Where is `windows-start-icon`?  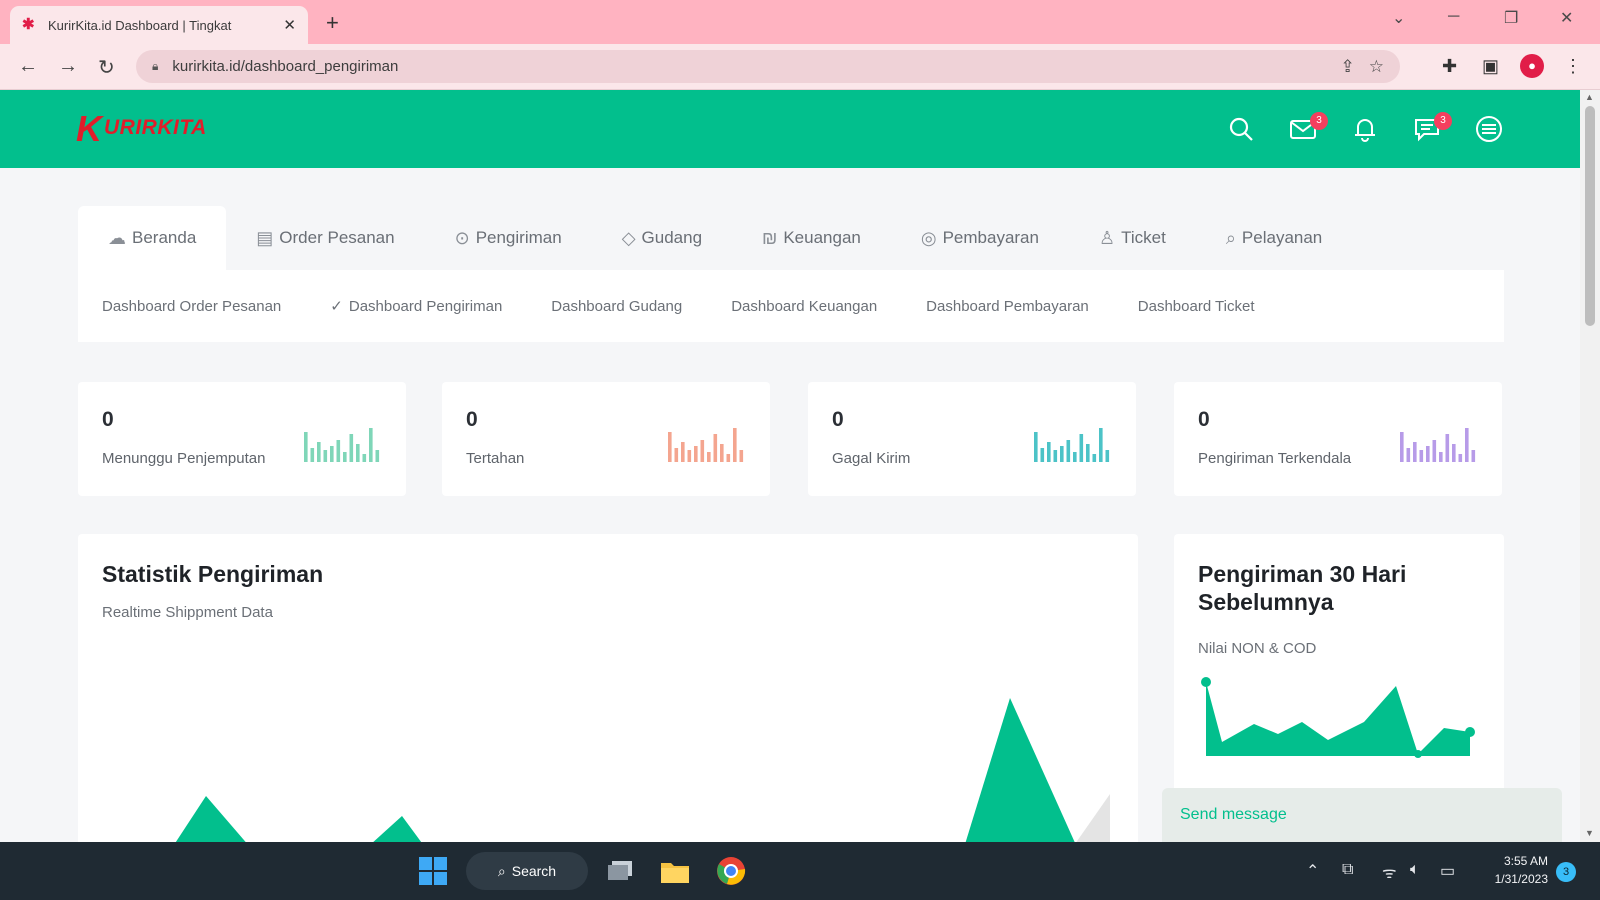 windows-start-icon is located at coordinates (433, 871).